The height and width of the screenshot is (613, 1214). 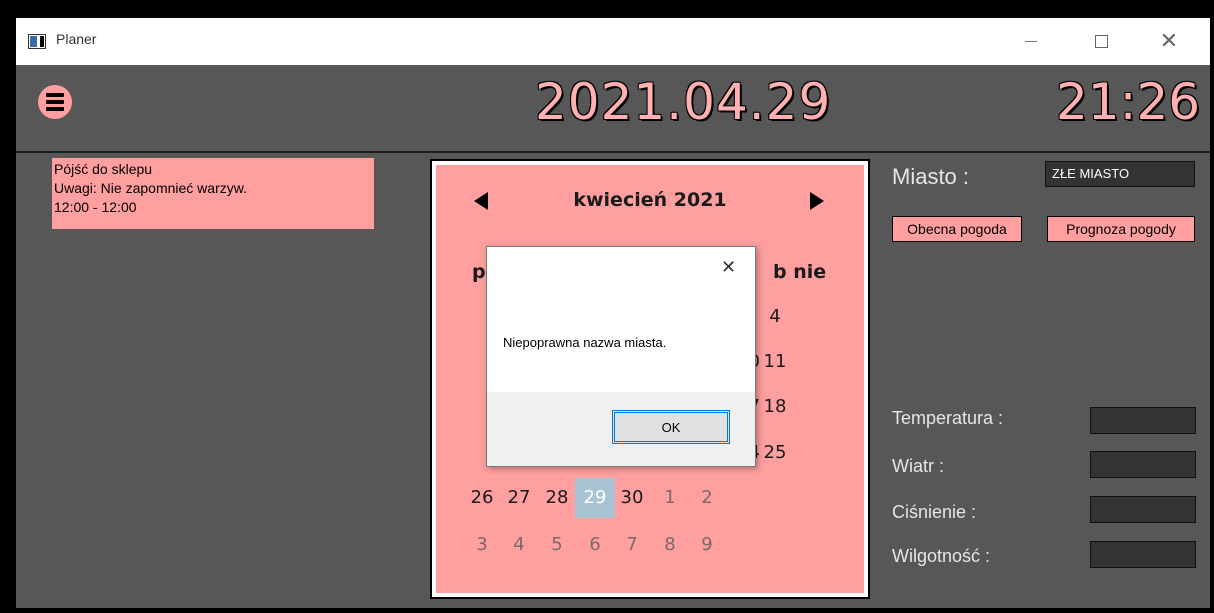 I want to click on calendar-day: 11, so click(x=775, y=362).